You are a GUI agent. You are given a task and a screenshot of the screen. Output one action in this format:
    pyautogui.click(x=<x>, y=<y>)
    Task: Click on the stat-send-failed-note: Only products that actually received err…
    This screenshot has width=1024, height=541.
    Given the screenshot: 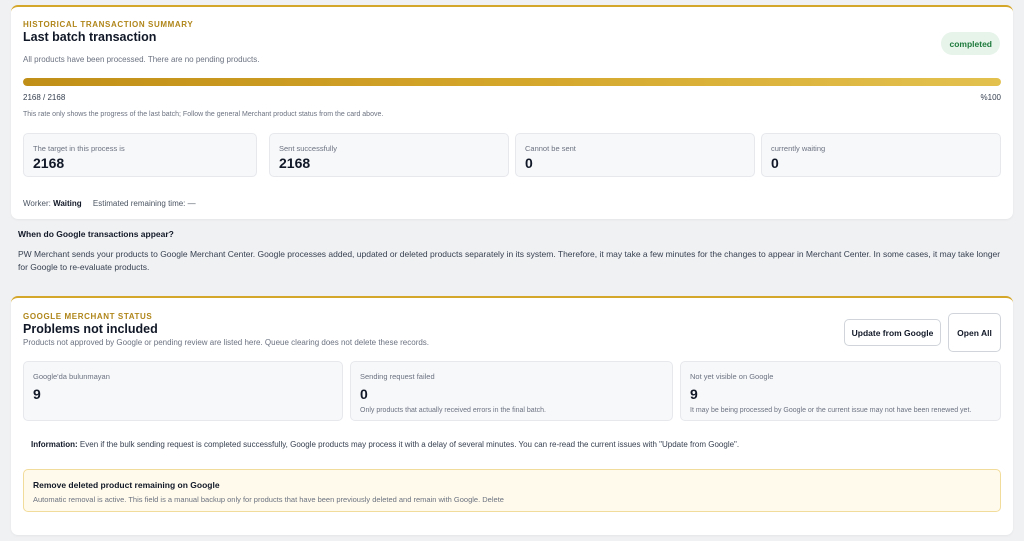 What is the action you would take?
    pyautogui.click(x=453, y=410)
    